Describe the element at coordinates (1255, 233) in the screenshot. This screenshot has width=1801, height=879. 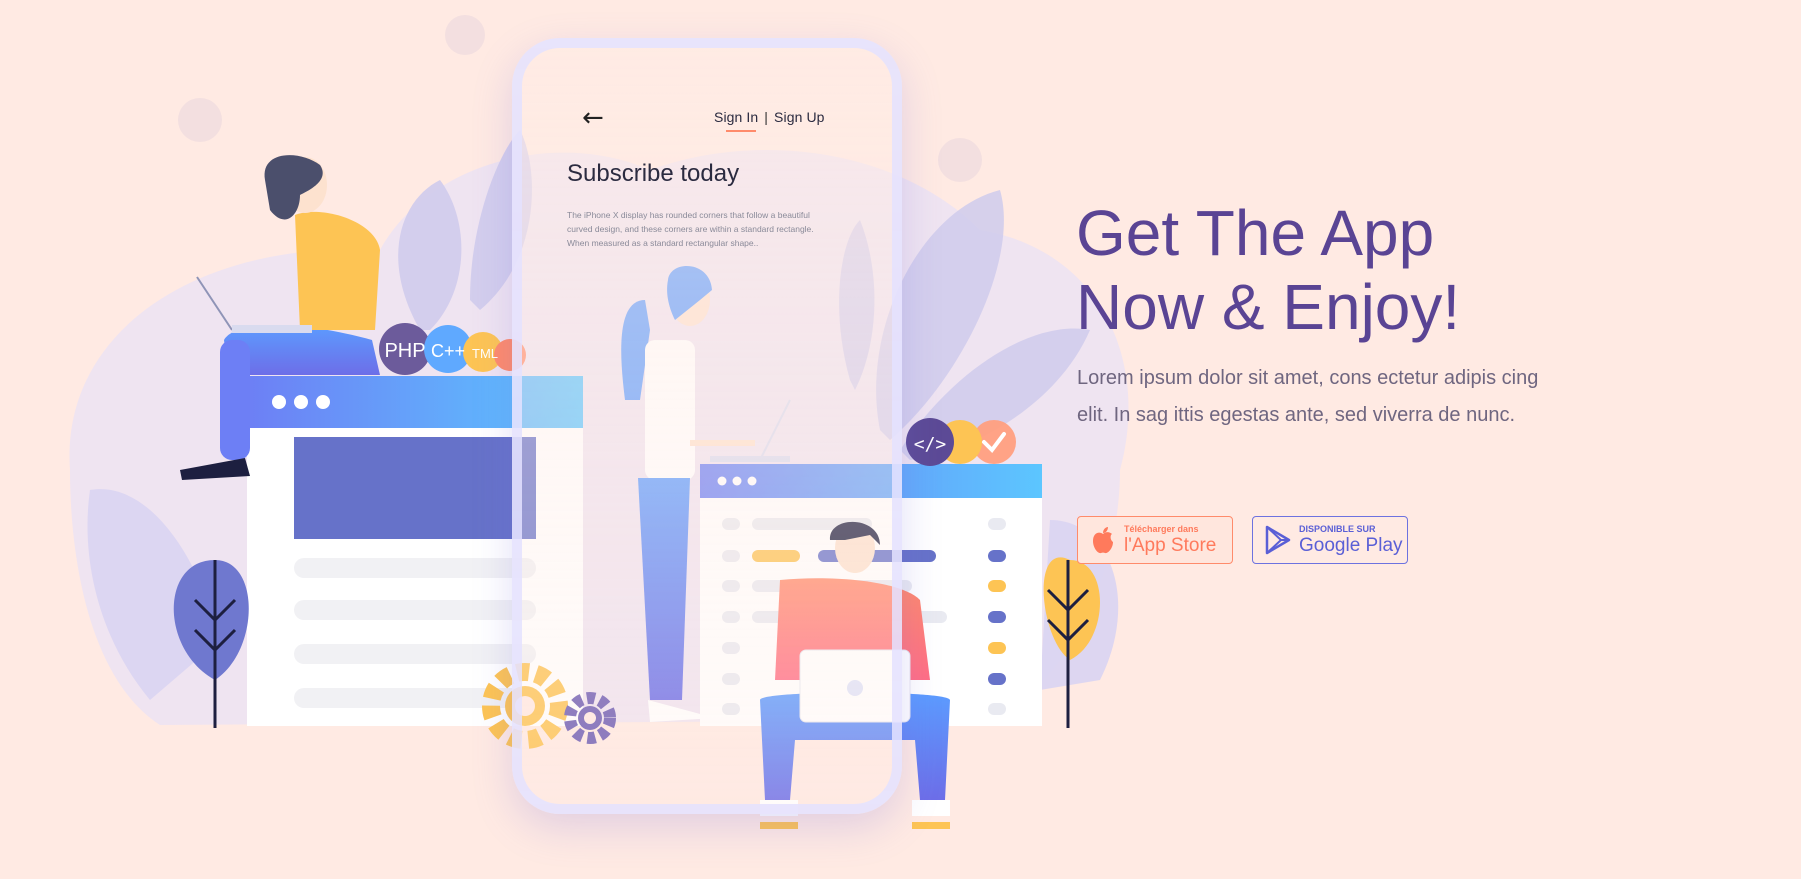
I see `hero-title-line-1: Get The App` at that location.